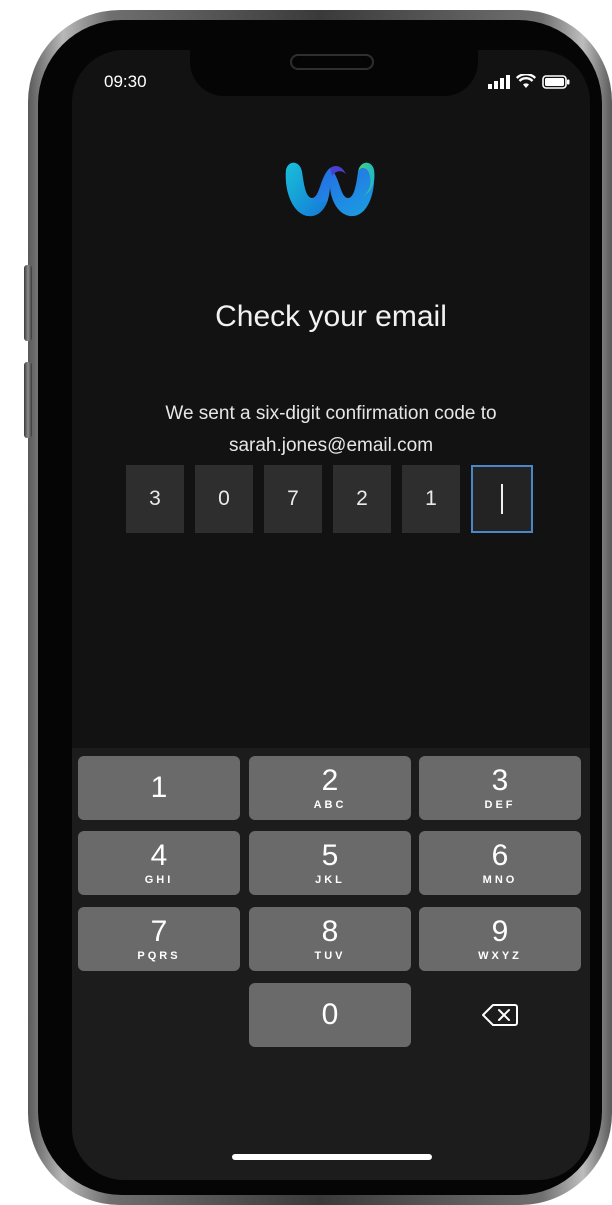 Image resolution: width=612 pixels, height=1205 pixels. I want to click on key-digit: 1, so click(159, 787).